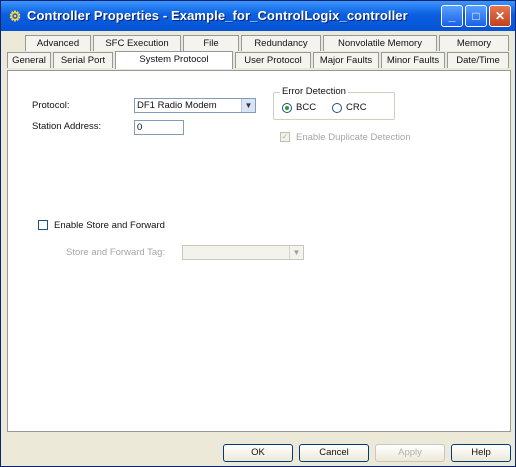  Describe the element at coordinates (15, 16) in the screenshot. I see `app-icon: ⚙` at that location.